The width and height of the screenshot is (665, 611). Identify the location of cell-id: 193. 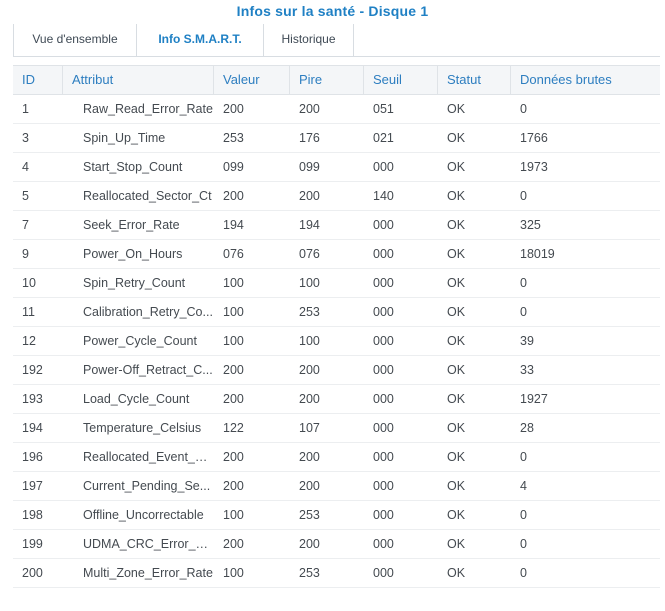
(32, 399).